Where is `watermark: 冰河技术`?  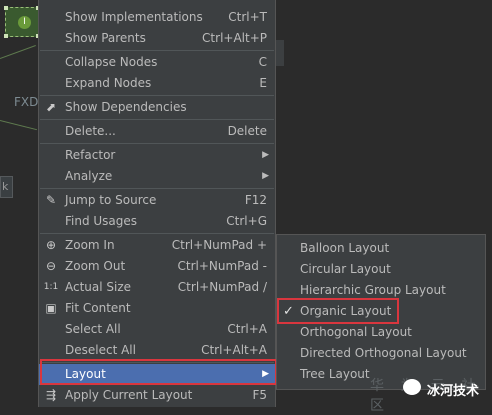 watermark: 冰河技术 is located at coordinates (442, 389).